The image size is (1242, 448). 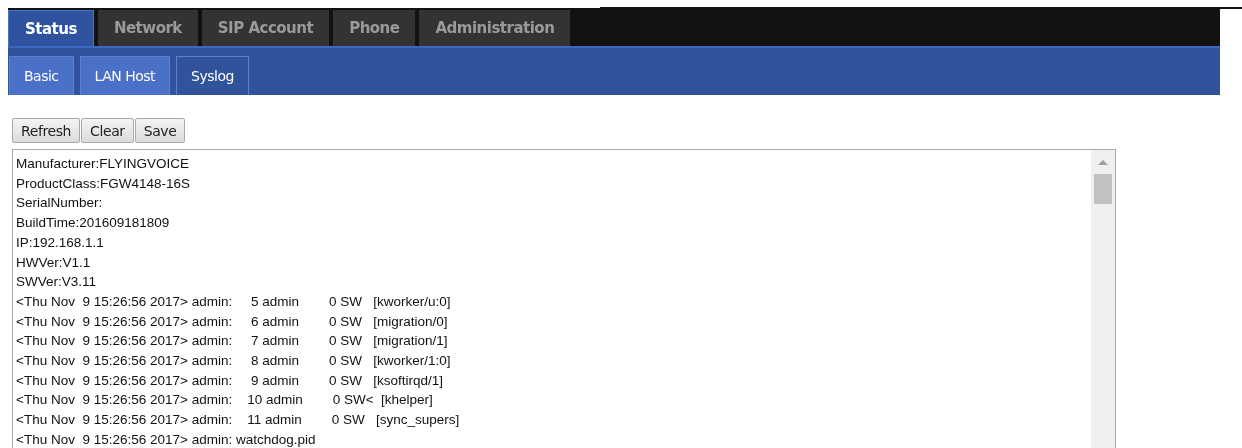 I want to click on log-line: <Thu Nov 9 15:26:56 2017> admin: 10 admin 0 SW< [khelper], so click(x=224, y=400).